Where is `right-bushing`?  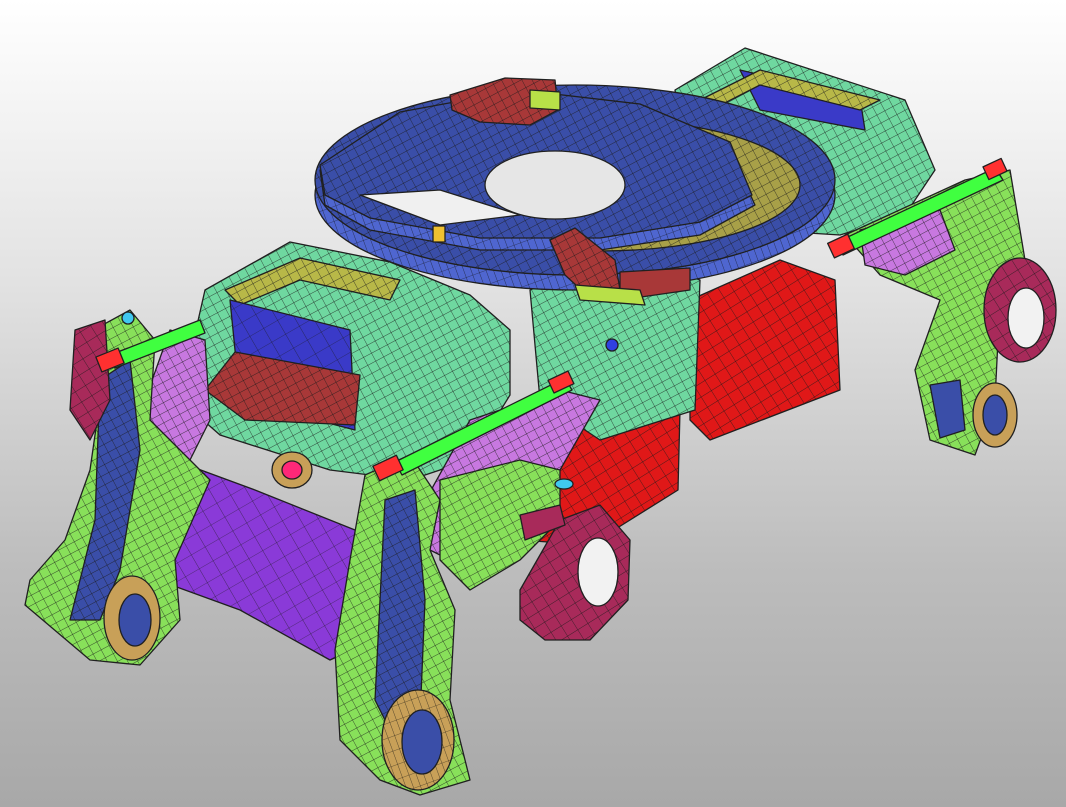
right-bushing is located at coordinates (995, 415).